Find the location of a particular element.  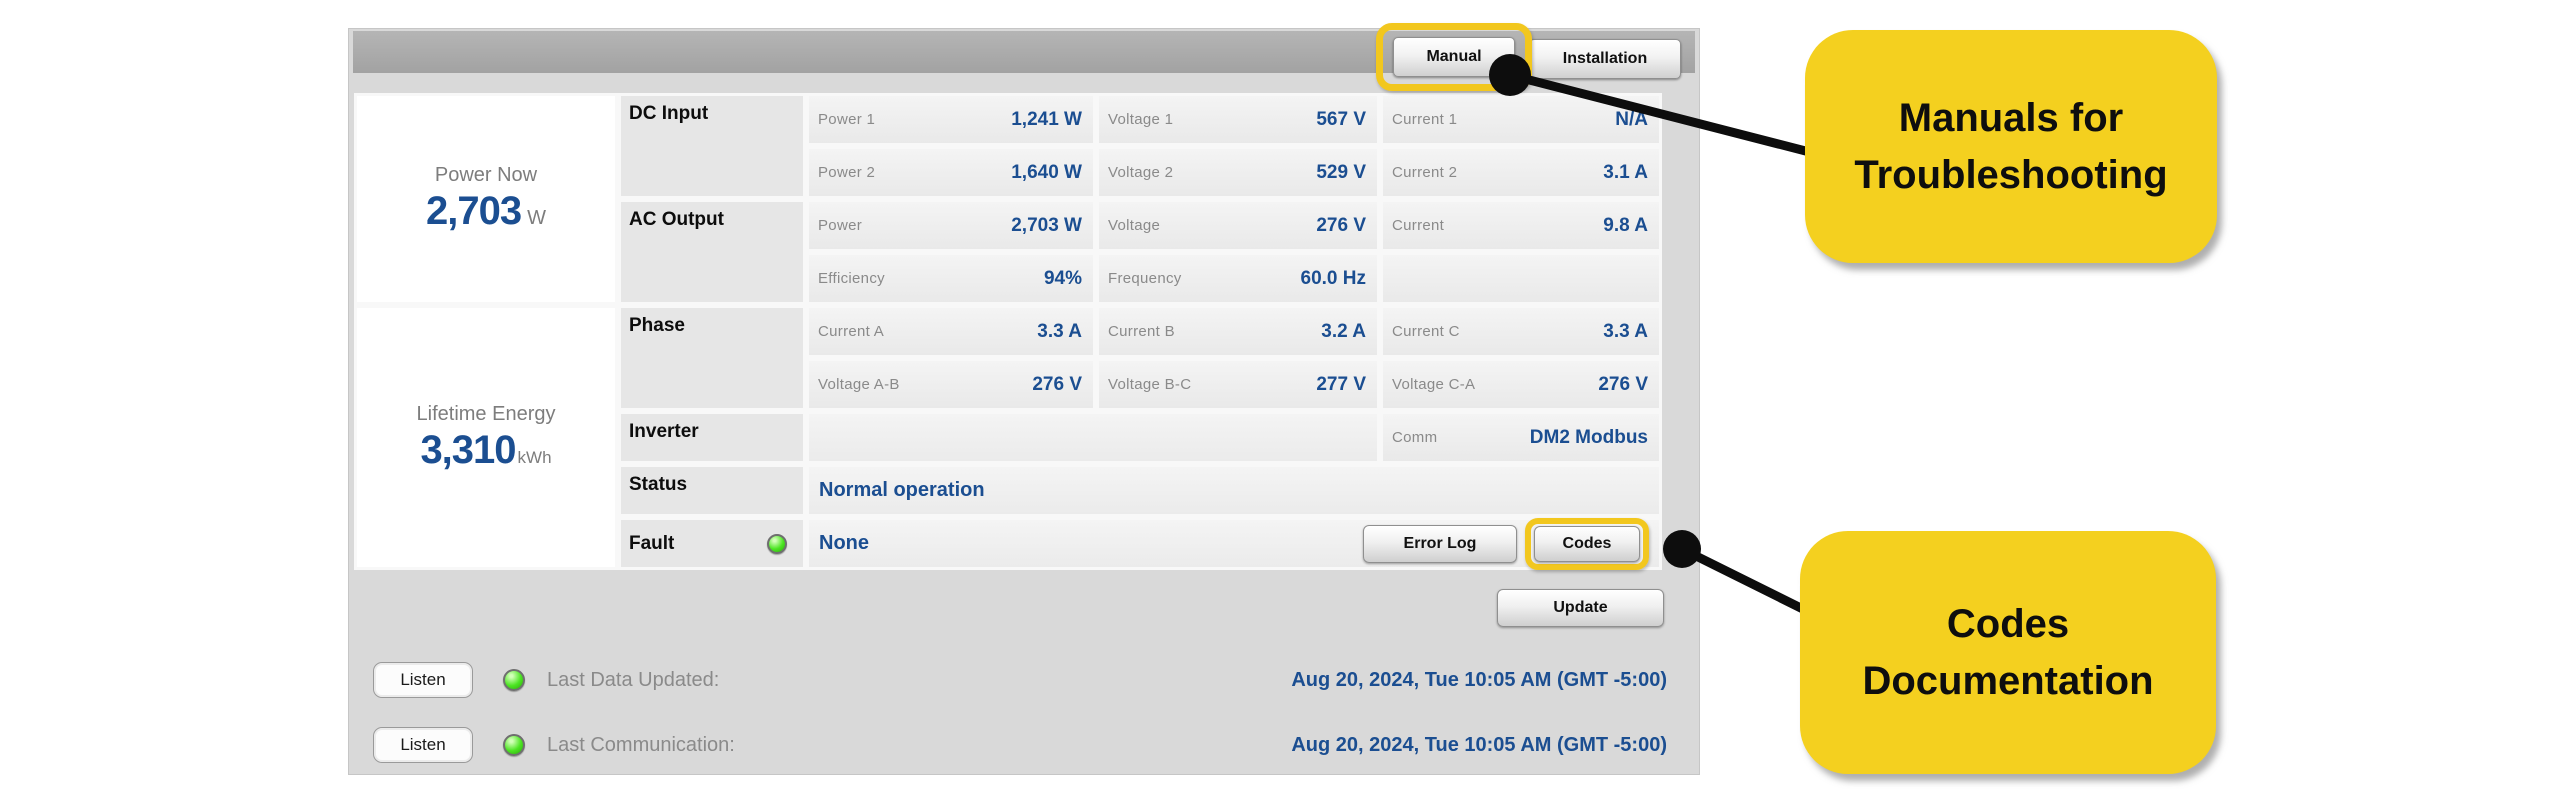

section-phase: Phase is located at coordinates (712, 358).